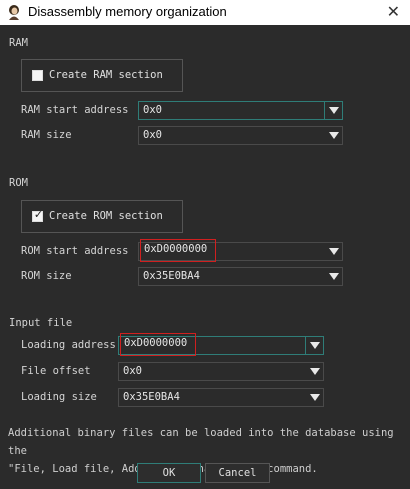 The width and height of the screenshot is (410, 489). What do you see at coordinates (46, 135) in the screenshot?
I see `ram-size-label: RAM size` at bounding box center [46, 135].